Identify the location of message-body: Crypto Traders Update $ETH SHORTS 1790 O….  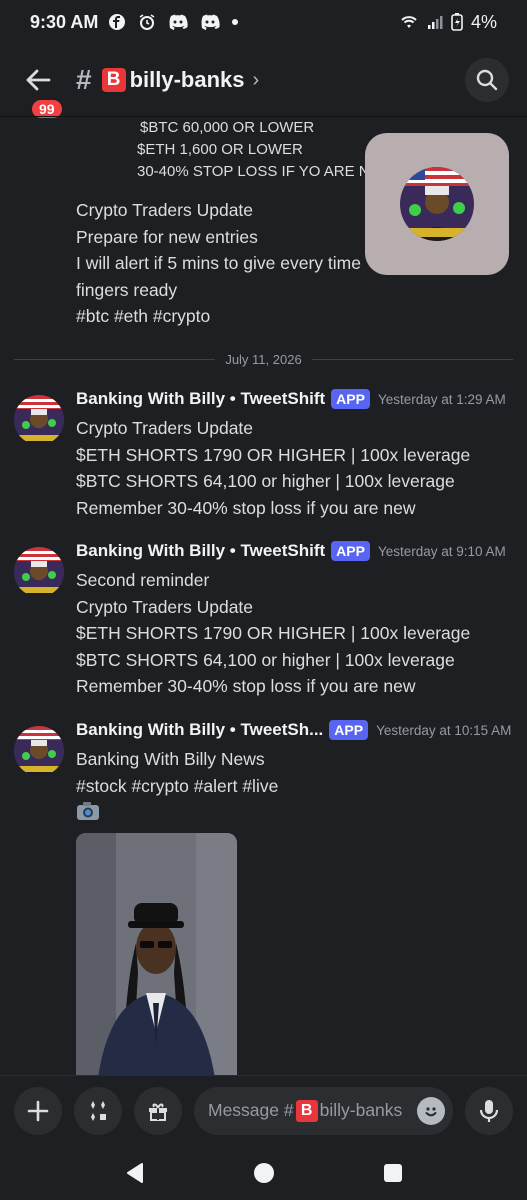
(273, 468).